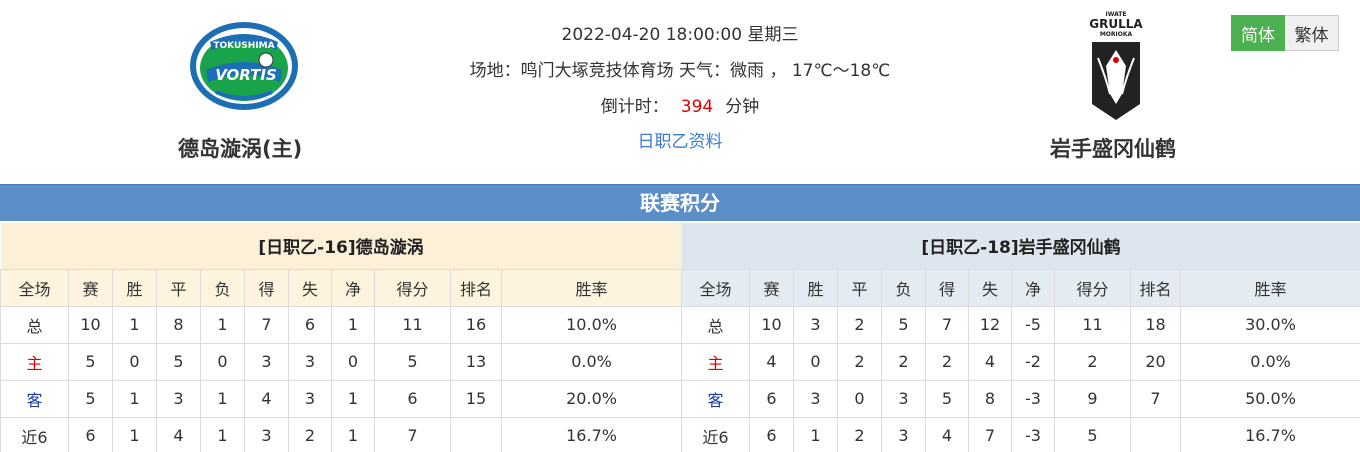 This screenshot has height=452, width=1360. What do you see at coordinates (1092, 324) in the screenshot?
I see `table-cell: 11` at bounding box center [1092, 324].